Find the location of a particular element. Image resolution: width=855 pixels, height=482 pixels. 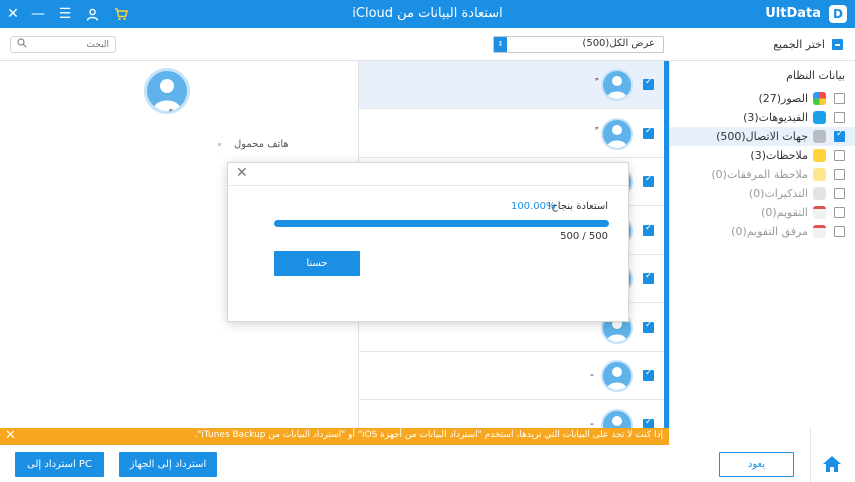

app-name: UltData is located at coordinates (793, 13).